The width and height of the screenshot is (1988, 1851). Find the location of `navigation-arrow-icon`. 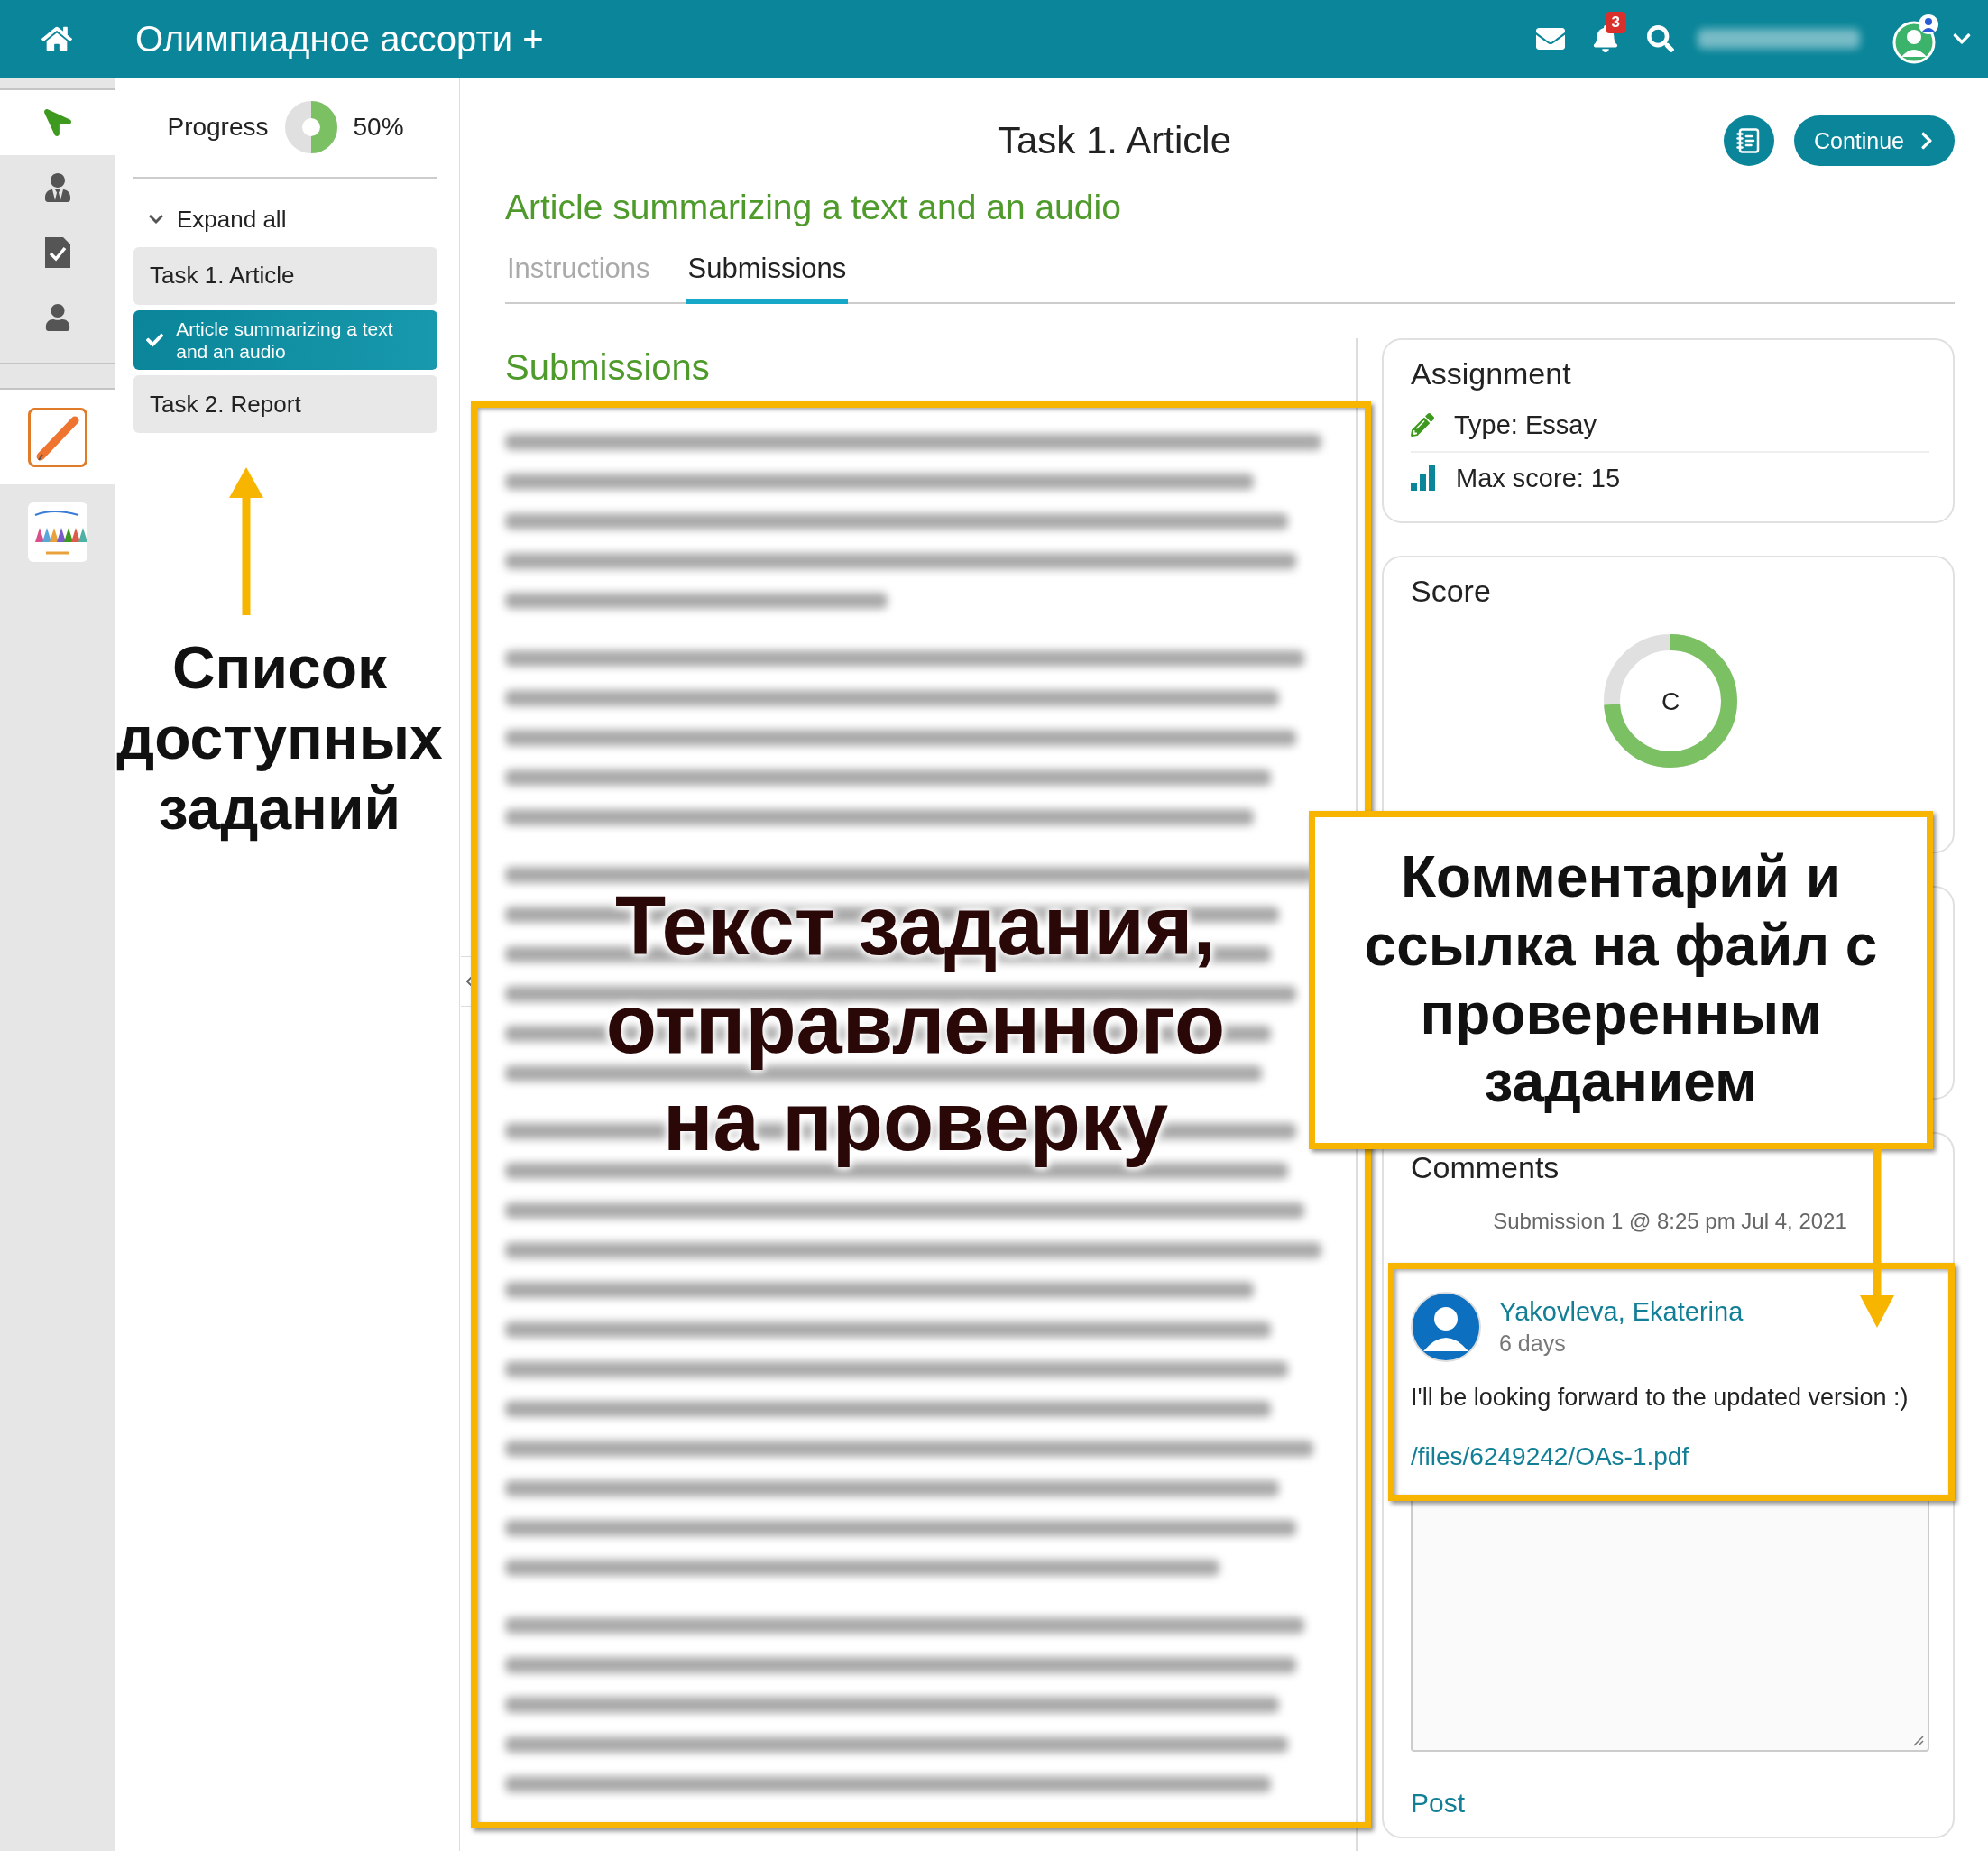

navigation-arrow-icon is located at coordinates (57, 122).